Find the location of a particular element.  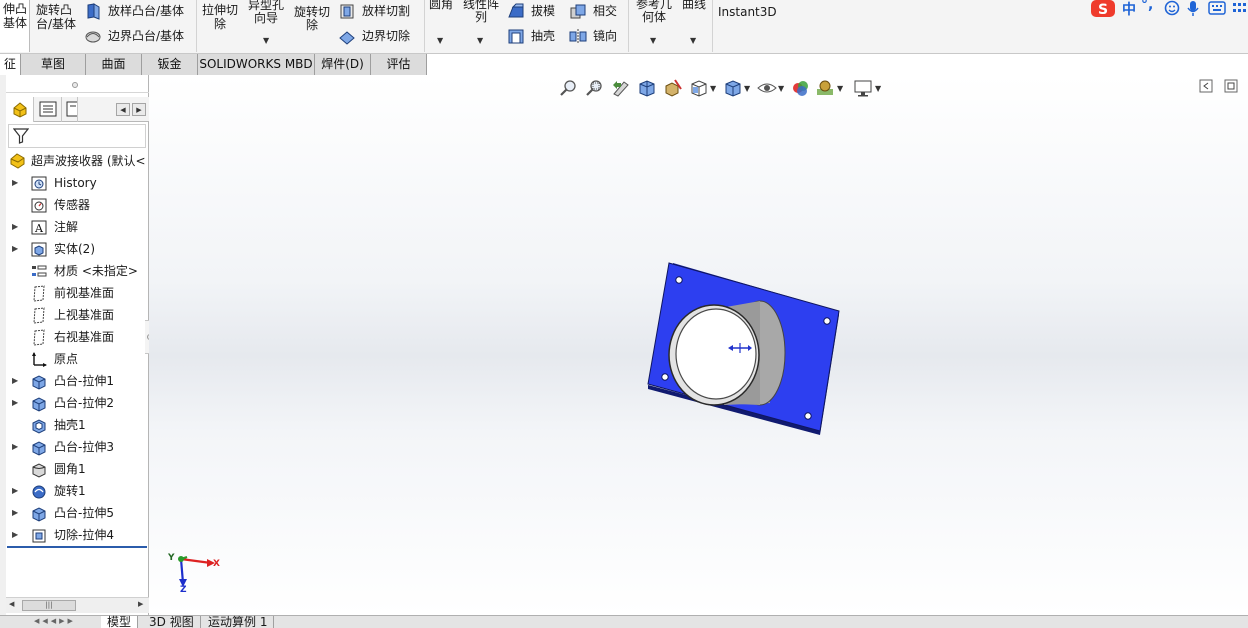

previous-view-icon is located at coordinates (621, 88).